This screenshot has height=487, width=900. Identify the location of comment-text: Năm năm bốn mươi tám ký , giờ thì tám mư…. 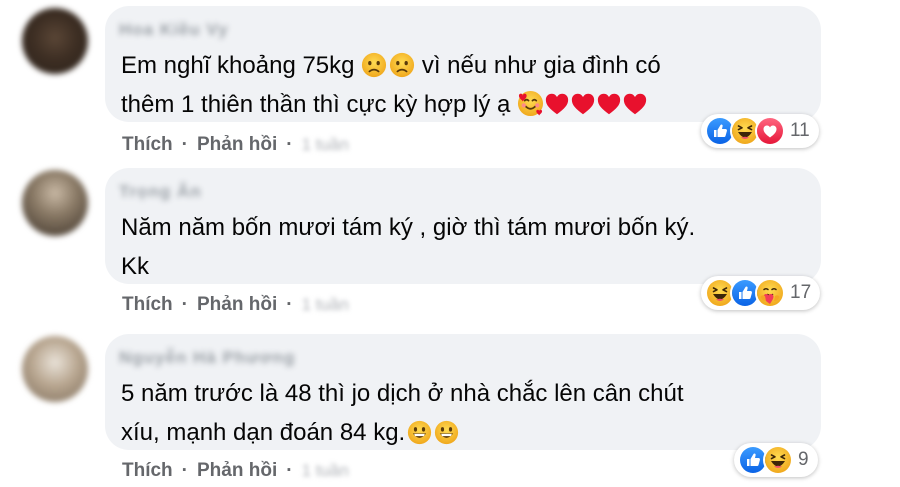
(408, 247).